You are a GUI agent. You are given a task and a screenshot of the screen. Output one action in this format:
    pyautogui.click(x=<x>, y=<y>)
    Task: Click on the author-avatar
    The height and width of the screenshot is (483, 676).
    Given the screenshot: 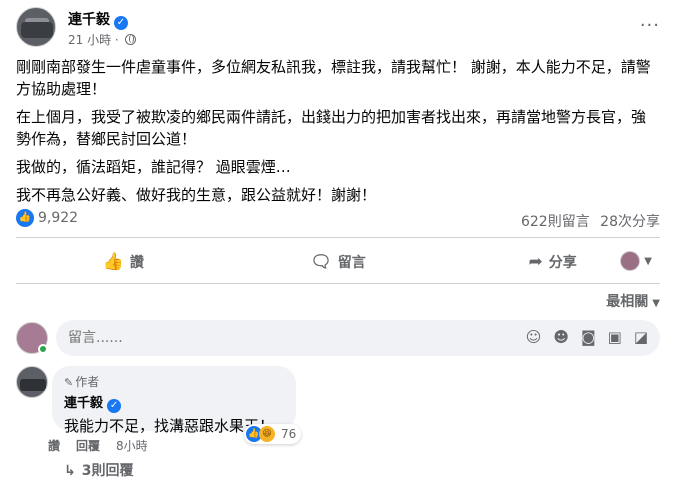 What is the action you would take?
    pyautogui.click(x=36, y=27)
    